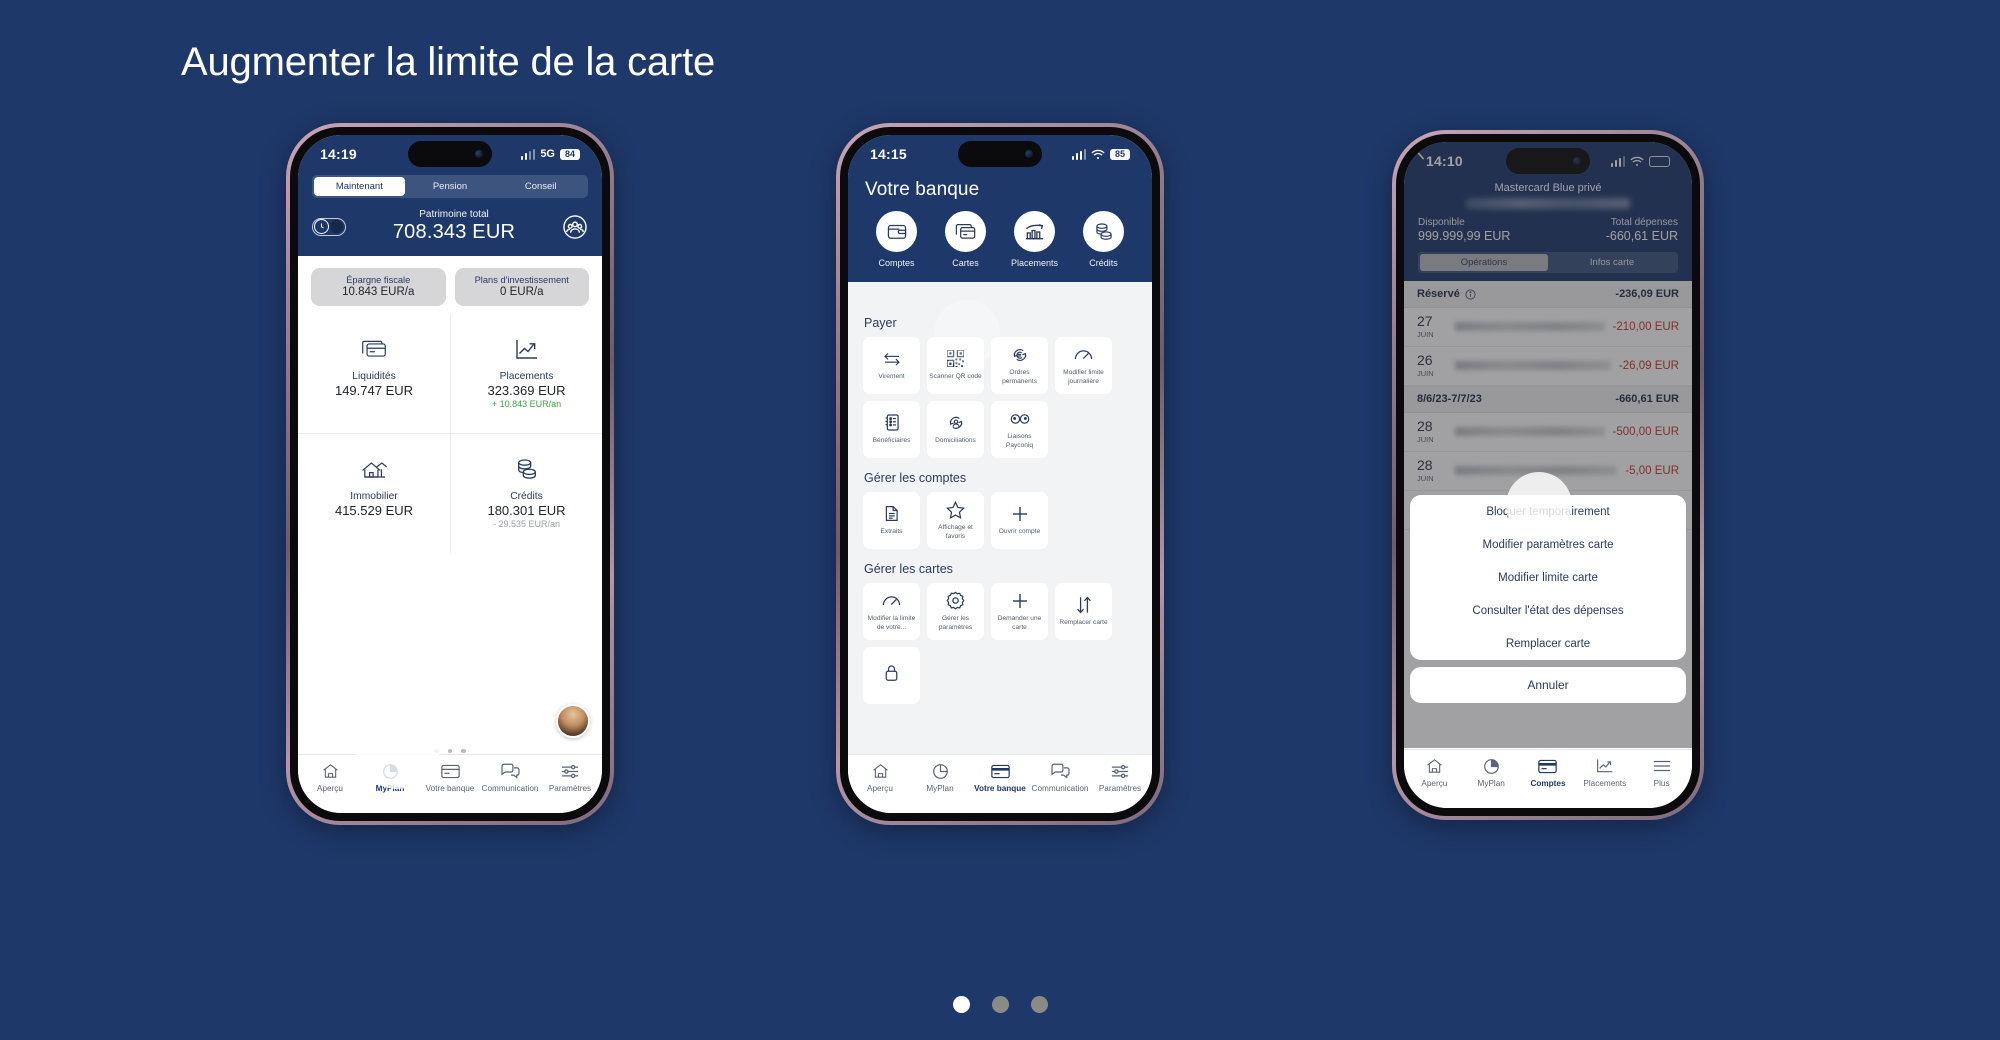  What do you see at coordinates (359, 186) in the screenshot?
I see `tab-maintenant: Maintenant` at bounding box center [359, 186].